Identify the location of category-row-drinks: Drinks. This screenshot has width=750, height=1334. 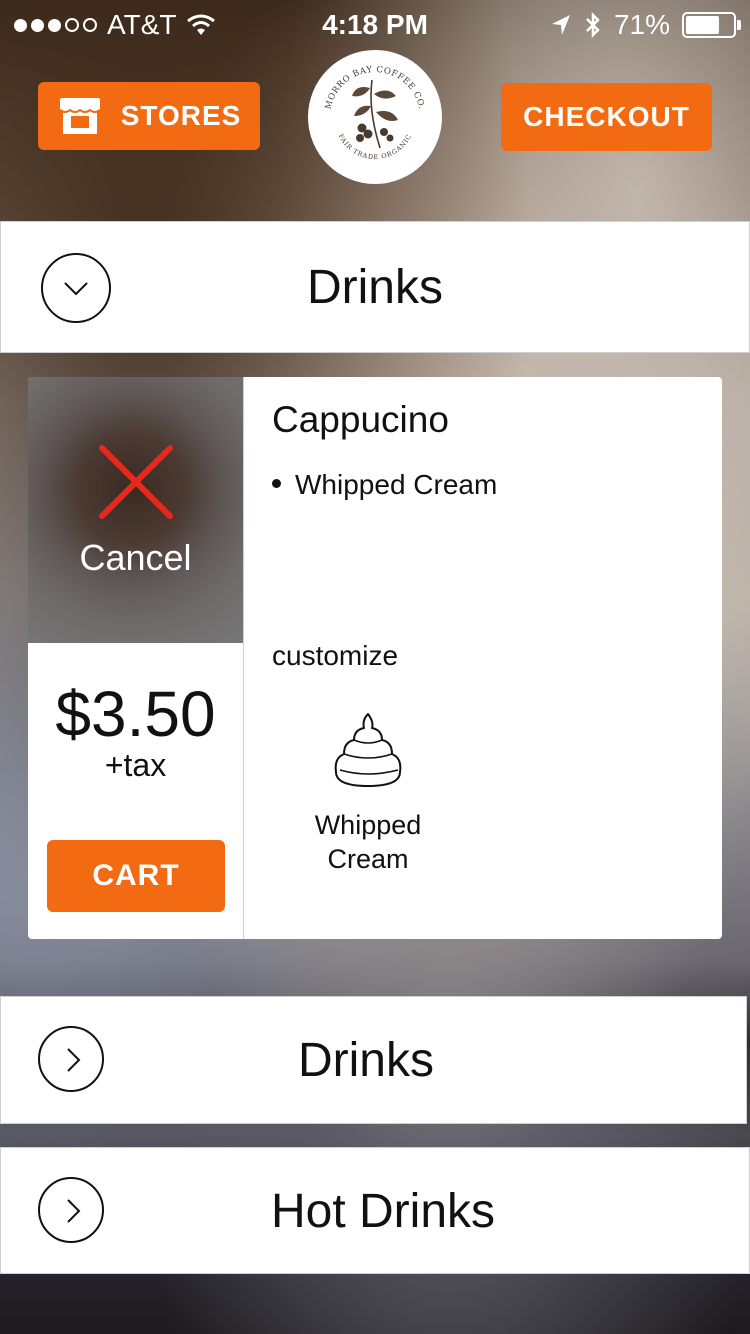
(373, 1060).